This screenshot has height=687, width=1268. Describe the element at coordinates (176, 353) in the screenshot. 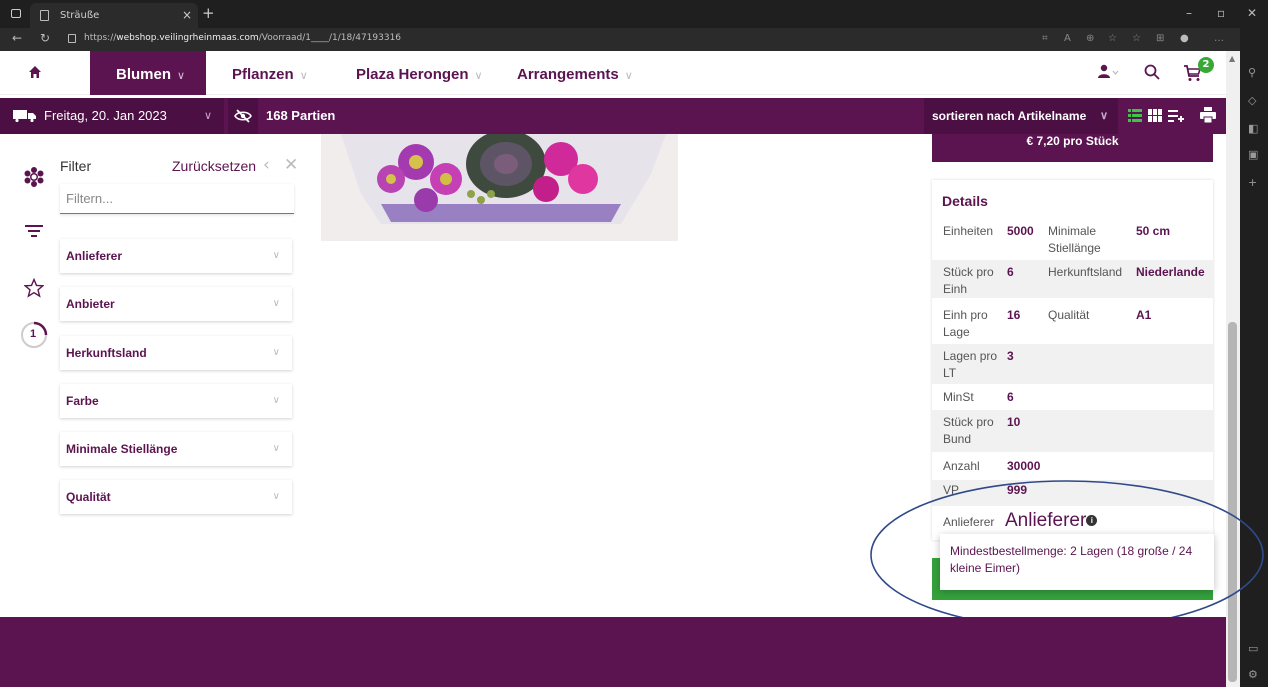

I see `facet-herkunftsland: Herkunftsland ∨` at that location.